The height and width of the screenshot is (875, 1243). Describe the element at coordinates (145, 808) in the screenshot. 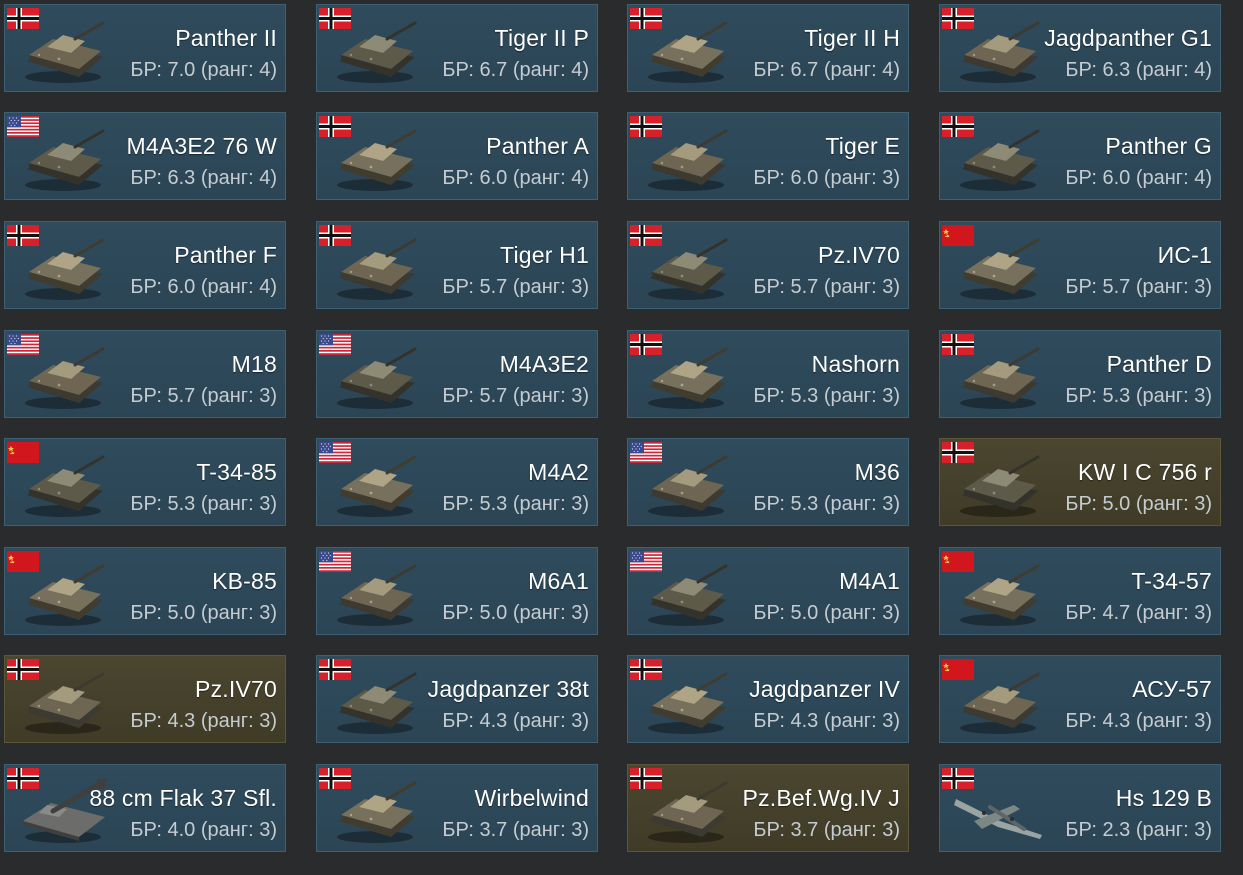

I see `vehicle-card: 88 cm Flak 37 Sfl. БР: 4.0 (ранг: 3)` at that location.